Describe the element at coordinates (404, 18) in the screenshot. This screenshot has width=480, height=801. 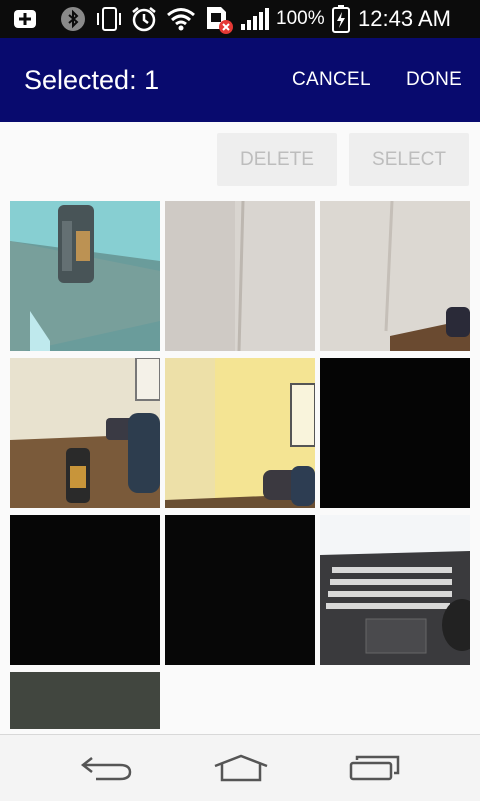
I see `clock: 12:43 AM` at that location.